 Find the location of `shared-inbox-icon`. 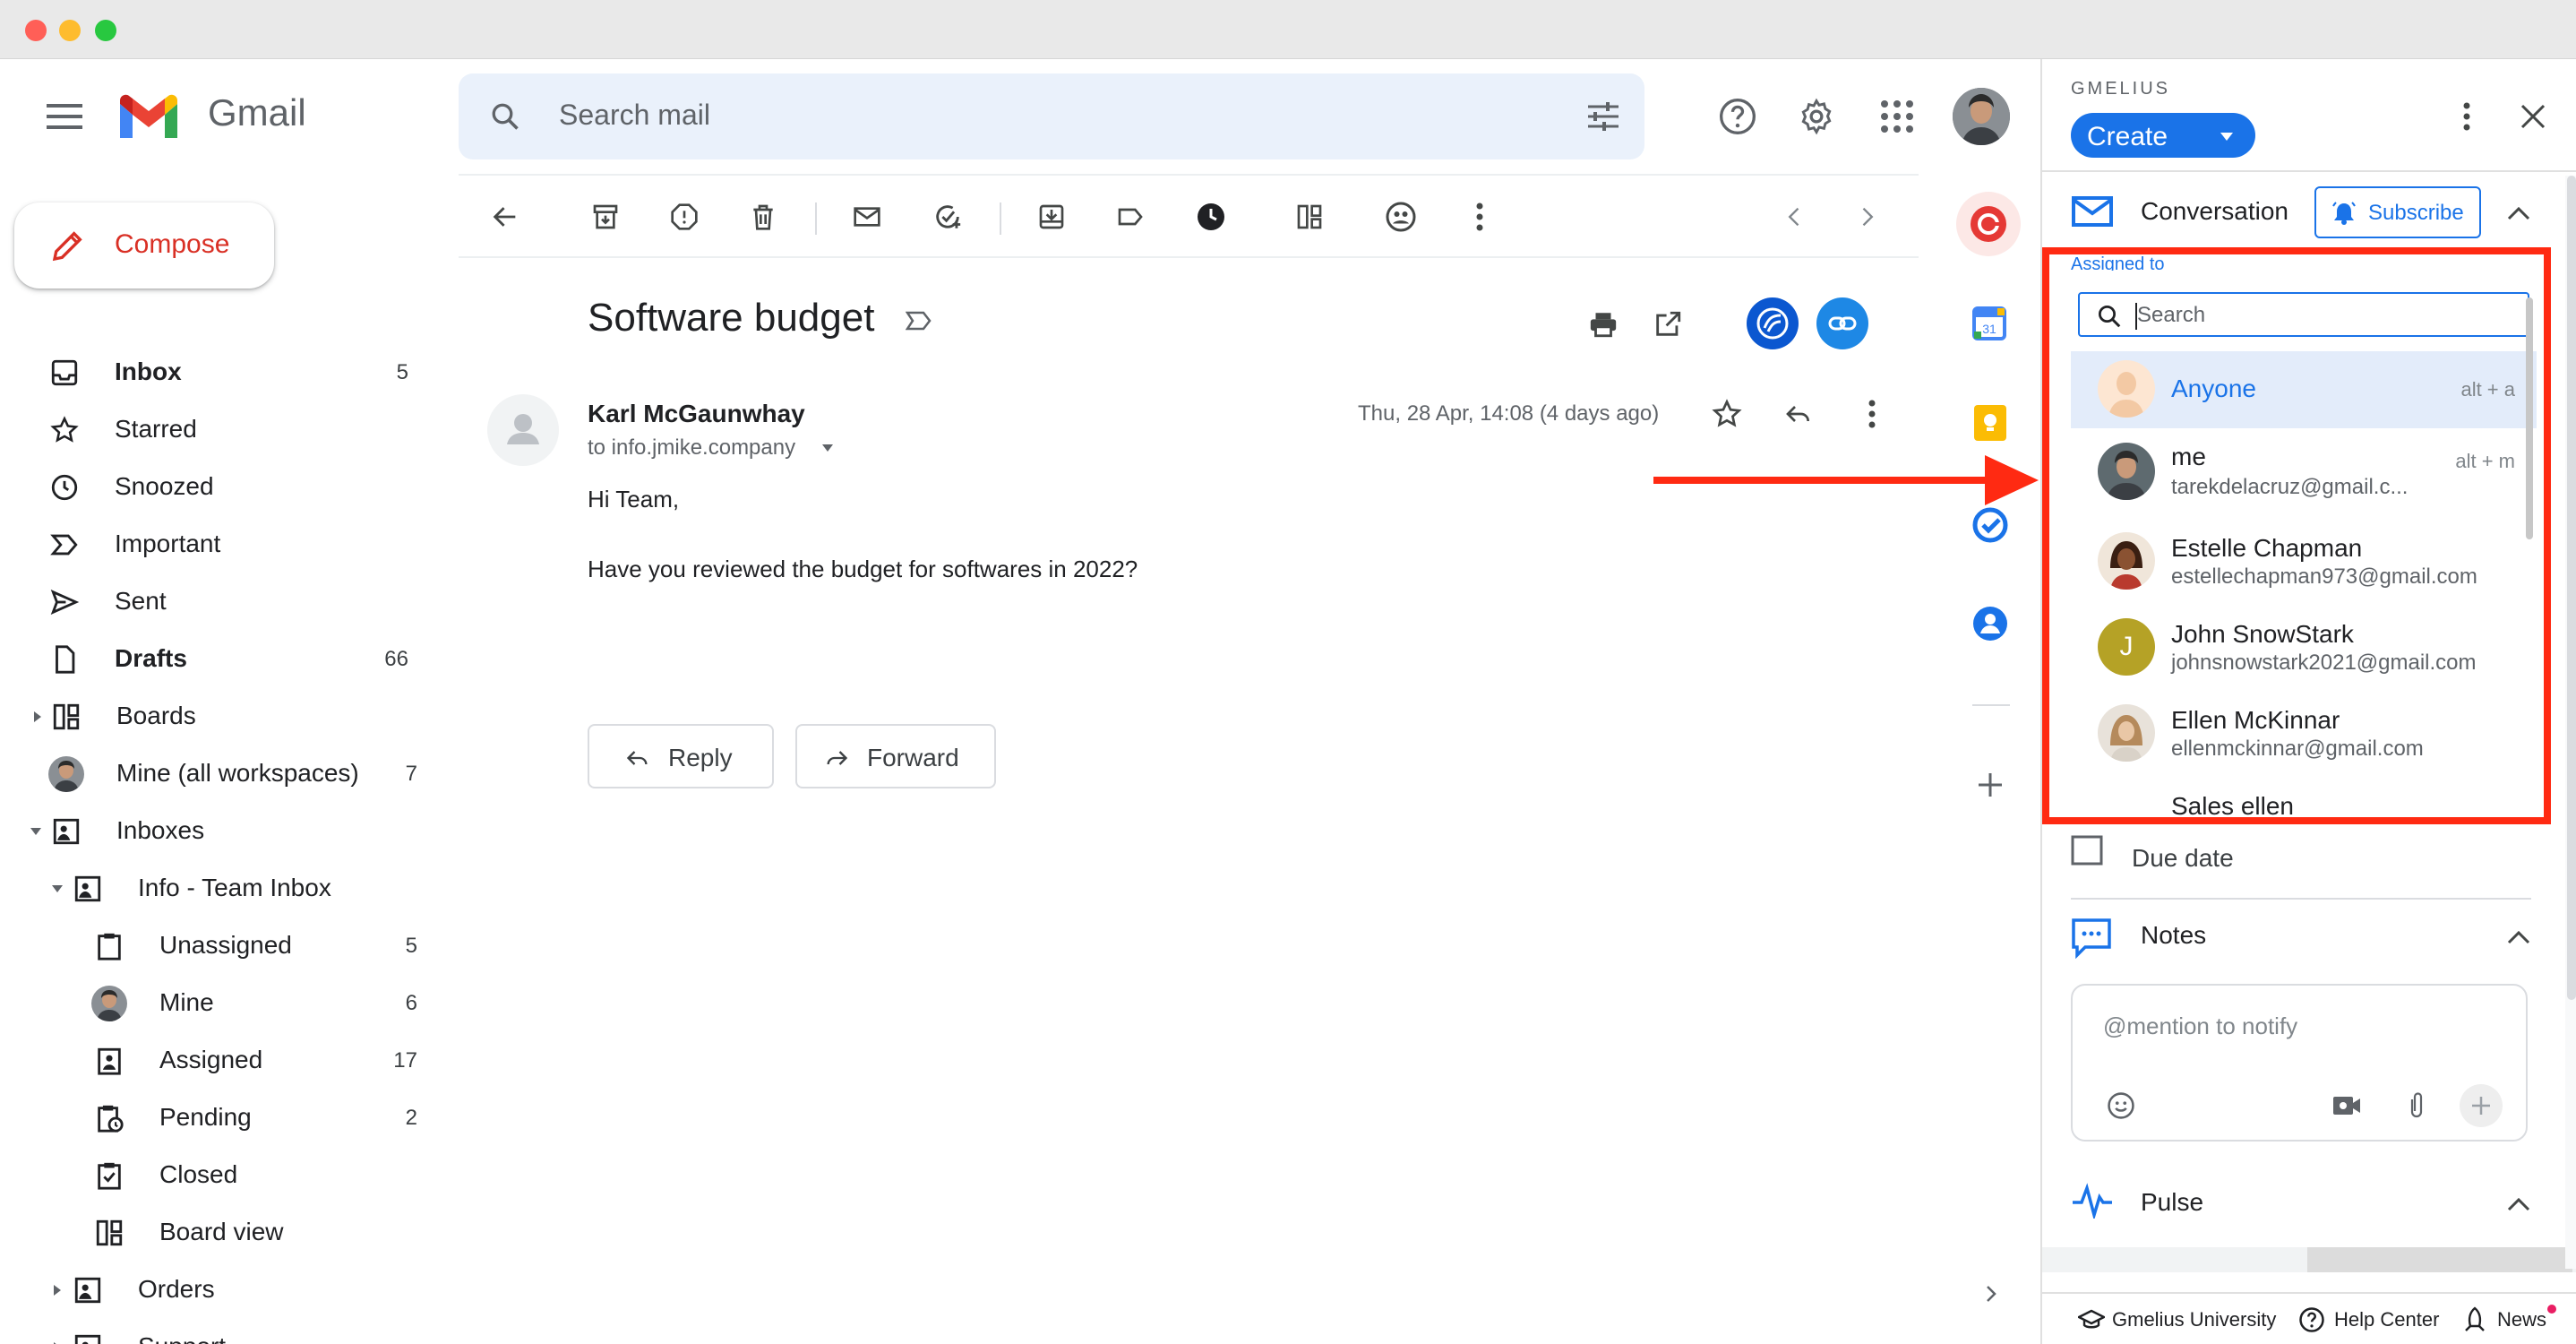

shared-inbox-icon is located at coordinates (88, 889).